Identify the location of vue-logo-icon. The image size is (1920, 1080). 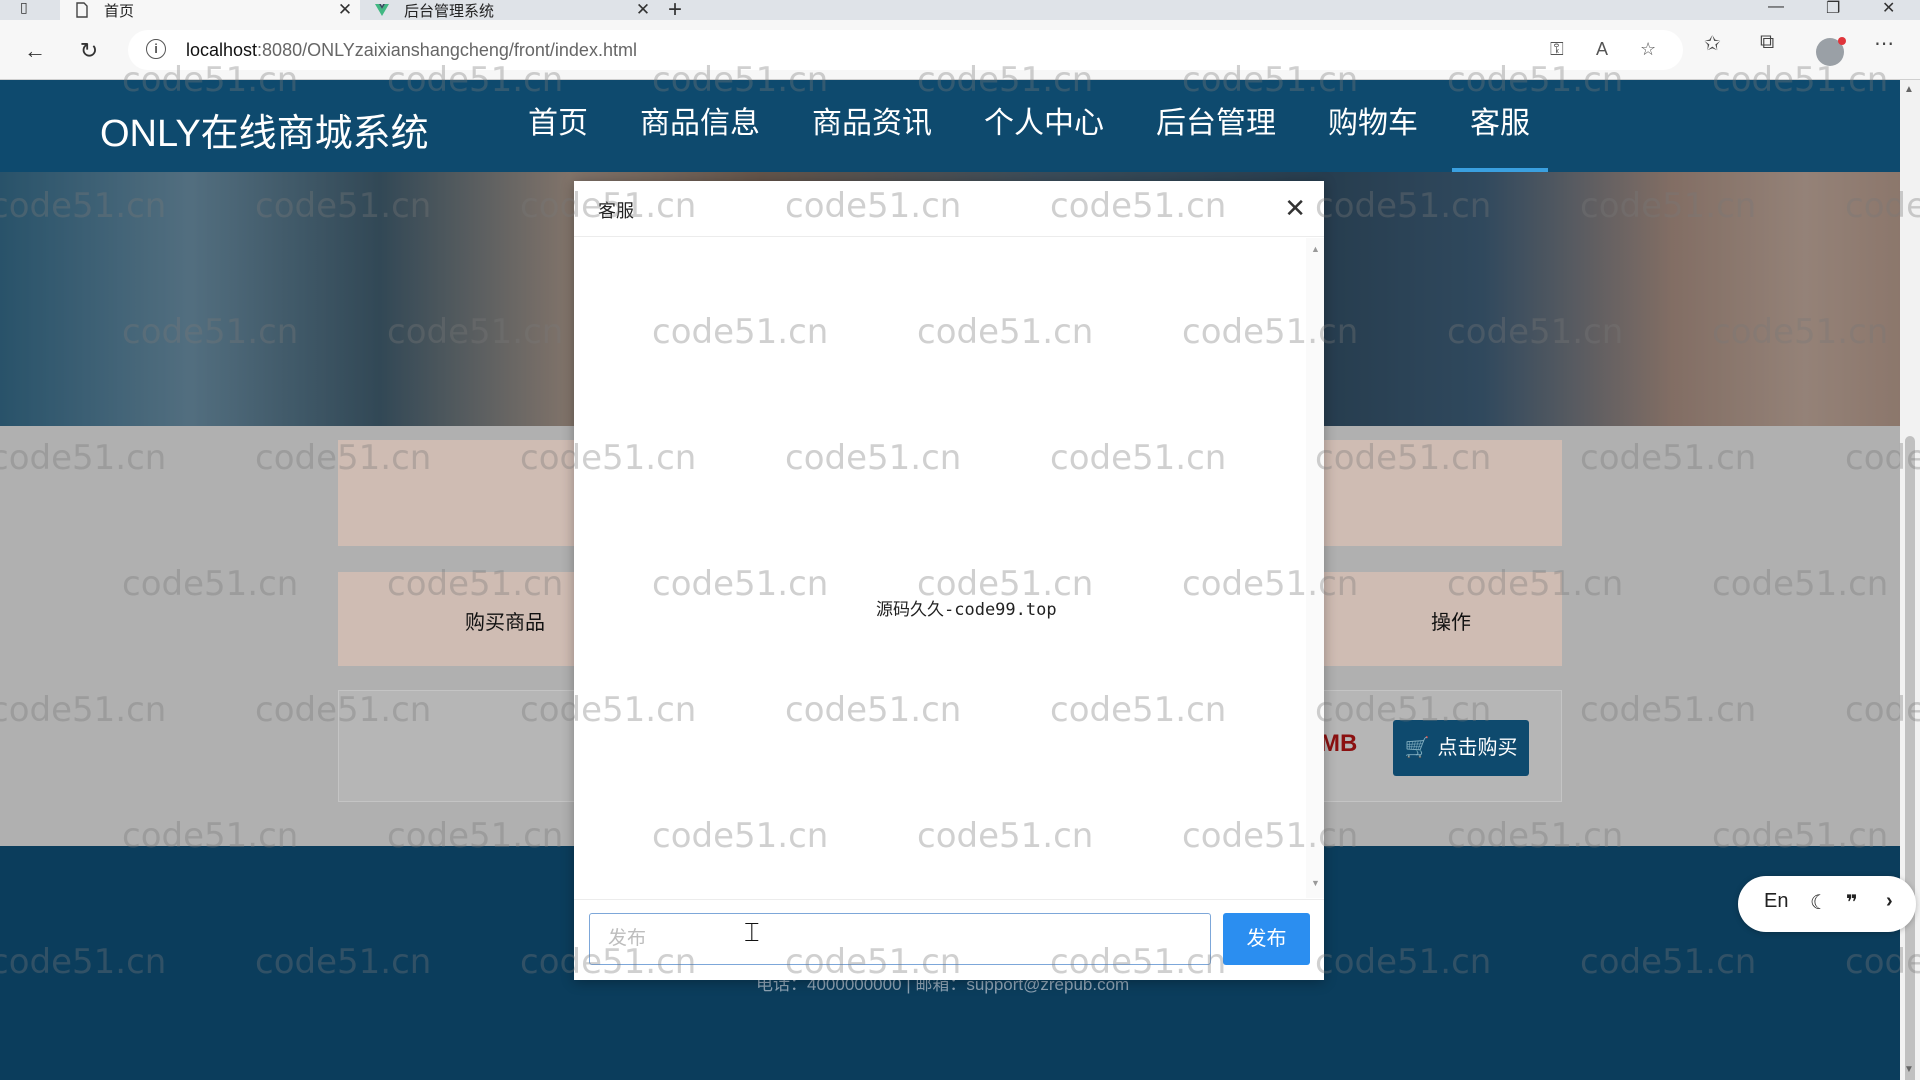
(382, 10).